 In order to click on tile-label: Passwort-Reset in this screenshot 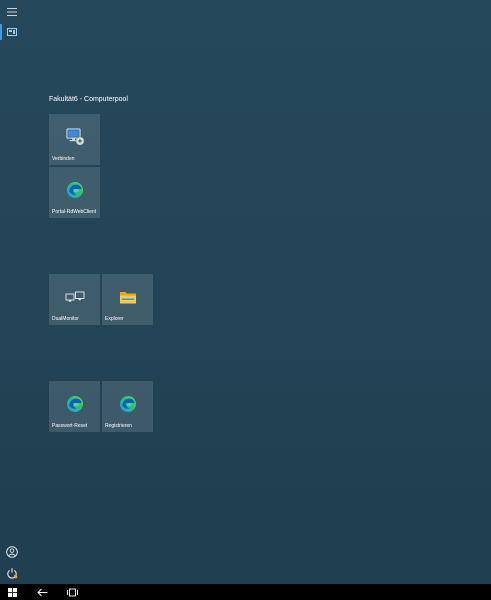, I will do `click(70, 426)`.